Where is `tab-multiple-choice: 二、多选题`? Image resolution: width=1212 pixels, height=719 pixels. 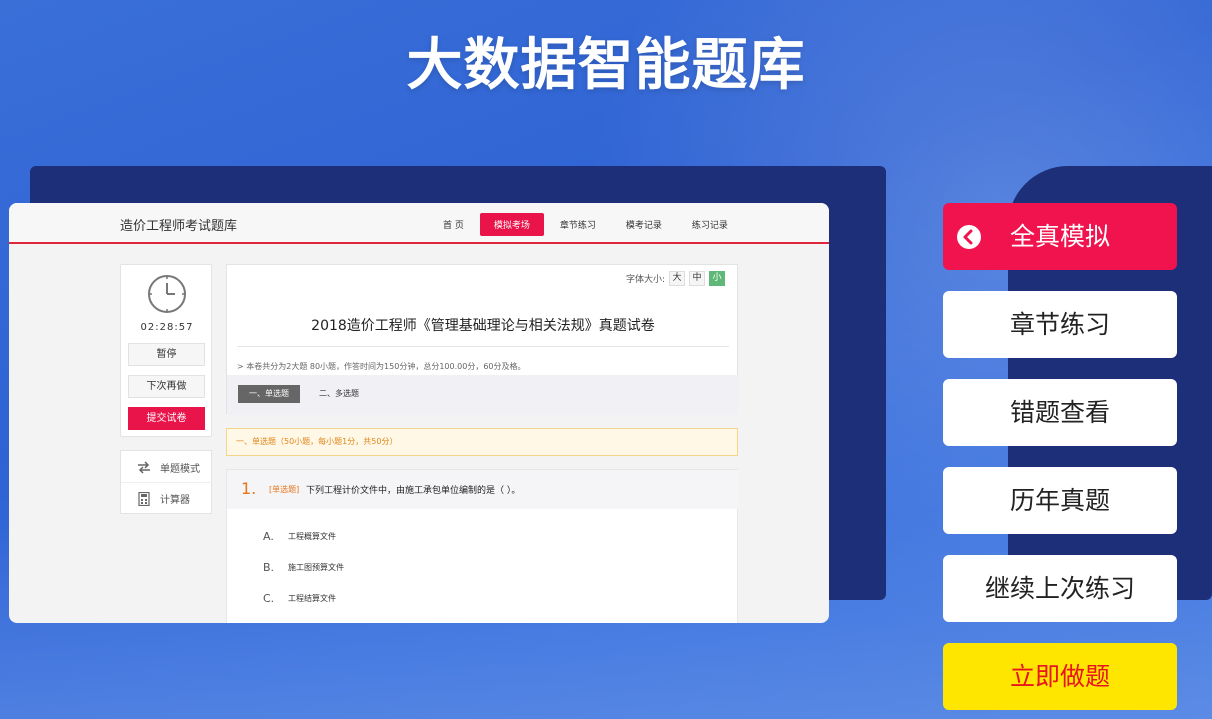
tab-multiple-choice: 二、多选题 is located at coordinates (339, 394).